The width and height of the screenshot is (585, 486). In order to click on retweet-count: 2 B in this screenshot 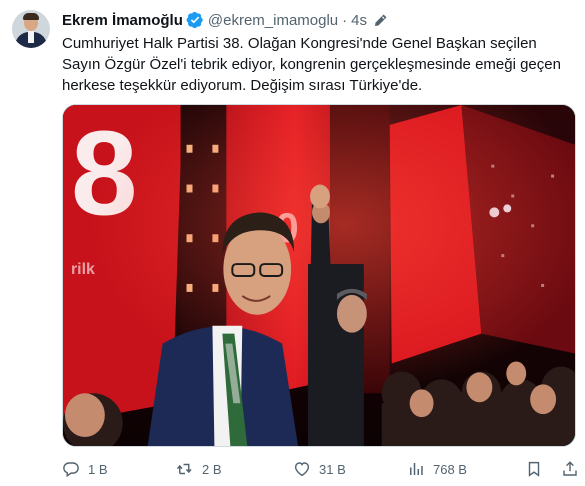, I will do `click(212, 469)`.